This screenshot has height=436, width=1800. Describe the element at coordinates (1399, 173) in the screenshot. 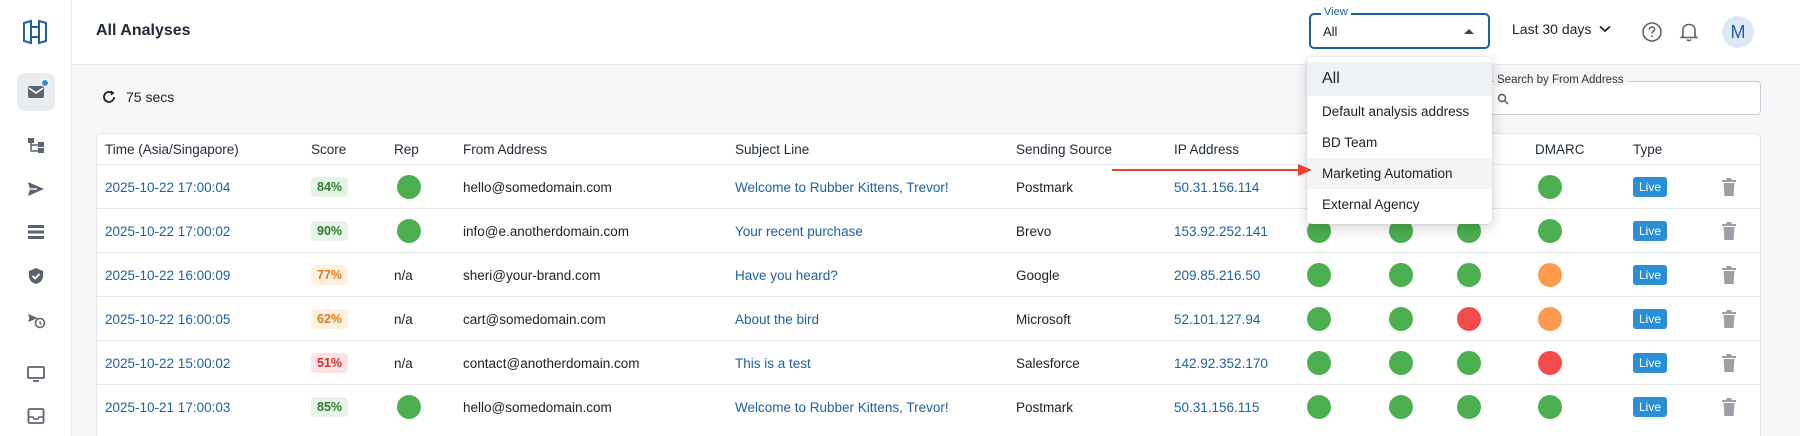

I see `view-option-marketing-automation: Marketing Automation` at that location.